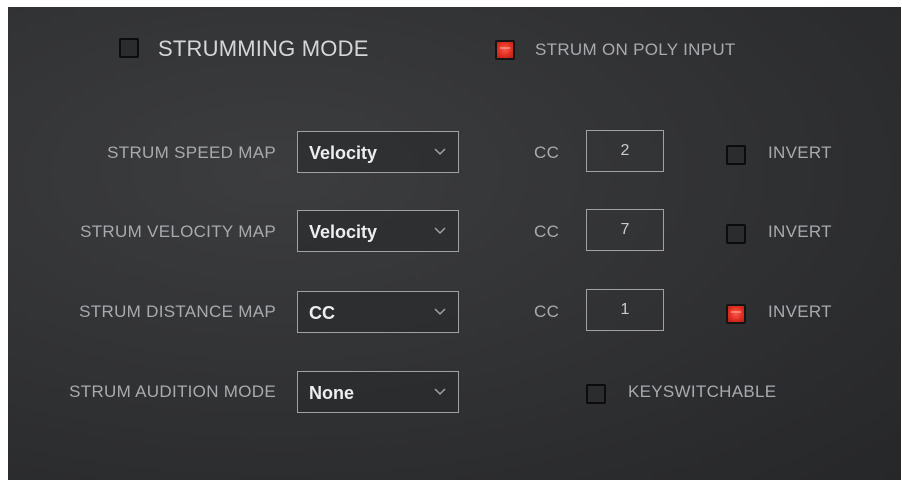 The width and height of the screenshot is (902, 480). Describe the element at coordinates (322, 313) in the screenshot. I see `strum-distance-map-value: CC` at that location.